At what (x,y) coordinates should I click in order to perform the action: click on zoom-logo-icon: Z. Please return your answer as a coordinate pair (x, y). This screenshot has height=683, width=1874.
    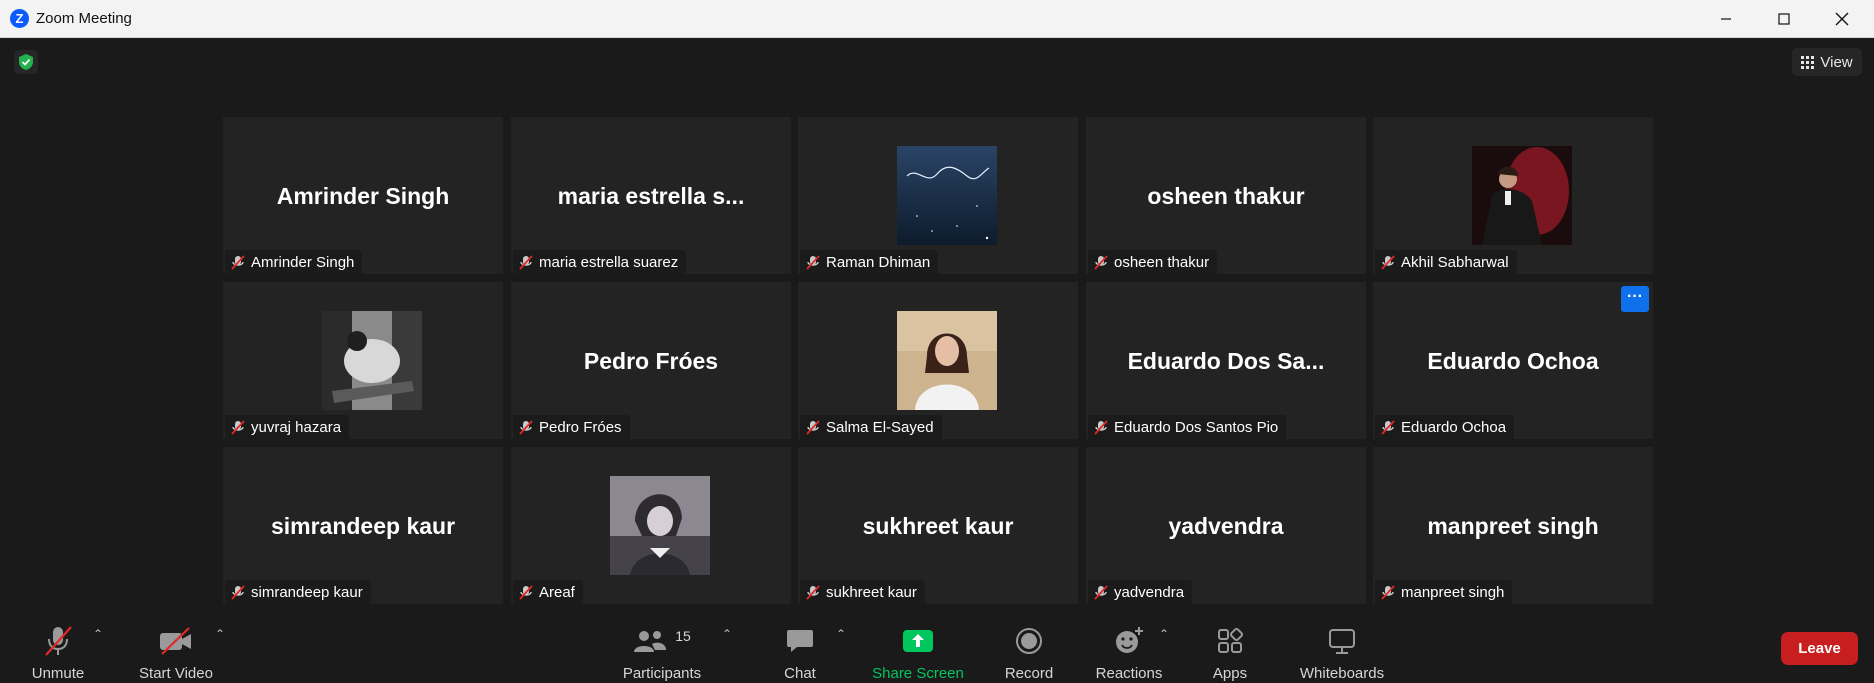
    Looking at the image, I should click on (19, 18).